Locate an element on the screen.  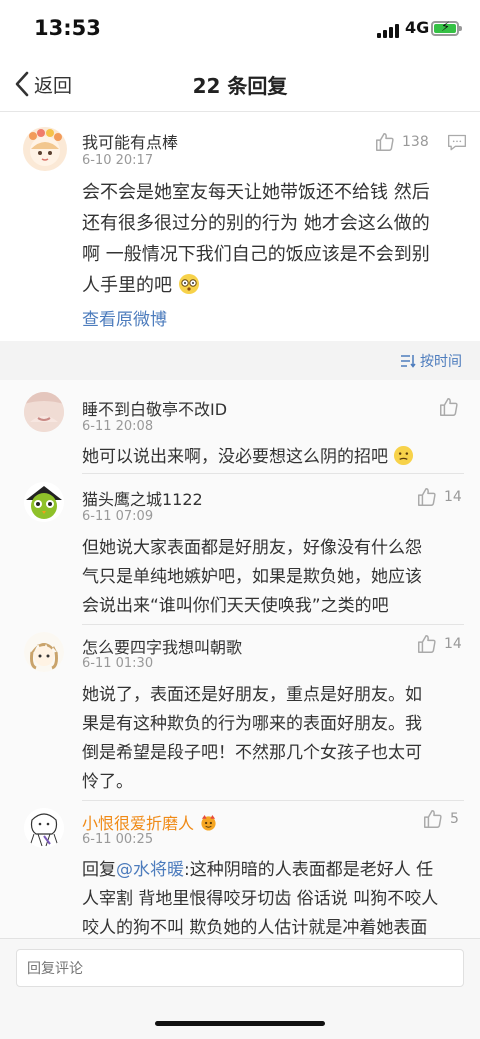
comment-line-text: 人手里的吧 is located at coordinates (127, 285).